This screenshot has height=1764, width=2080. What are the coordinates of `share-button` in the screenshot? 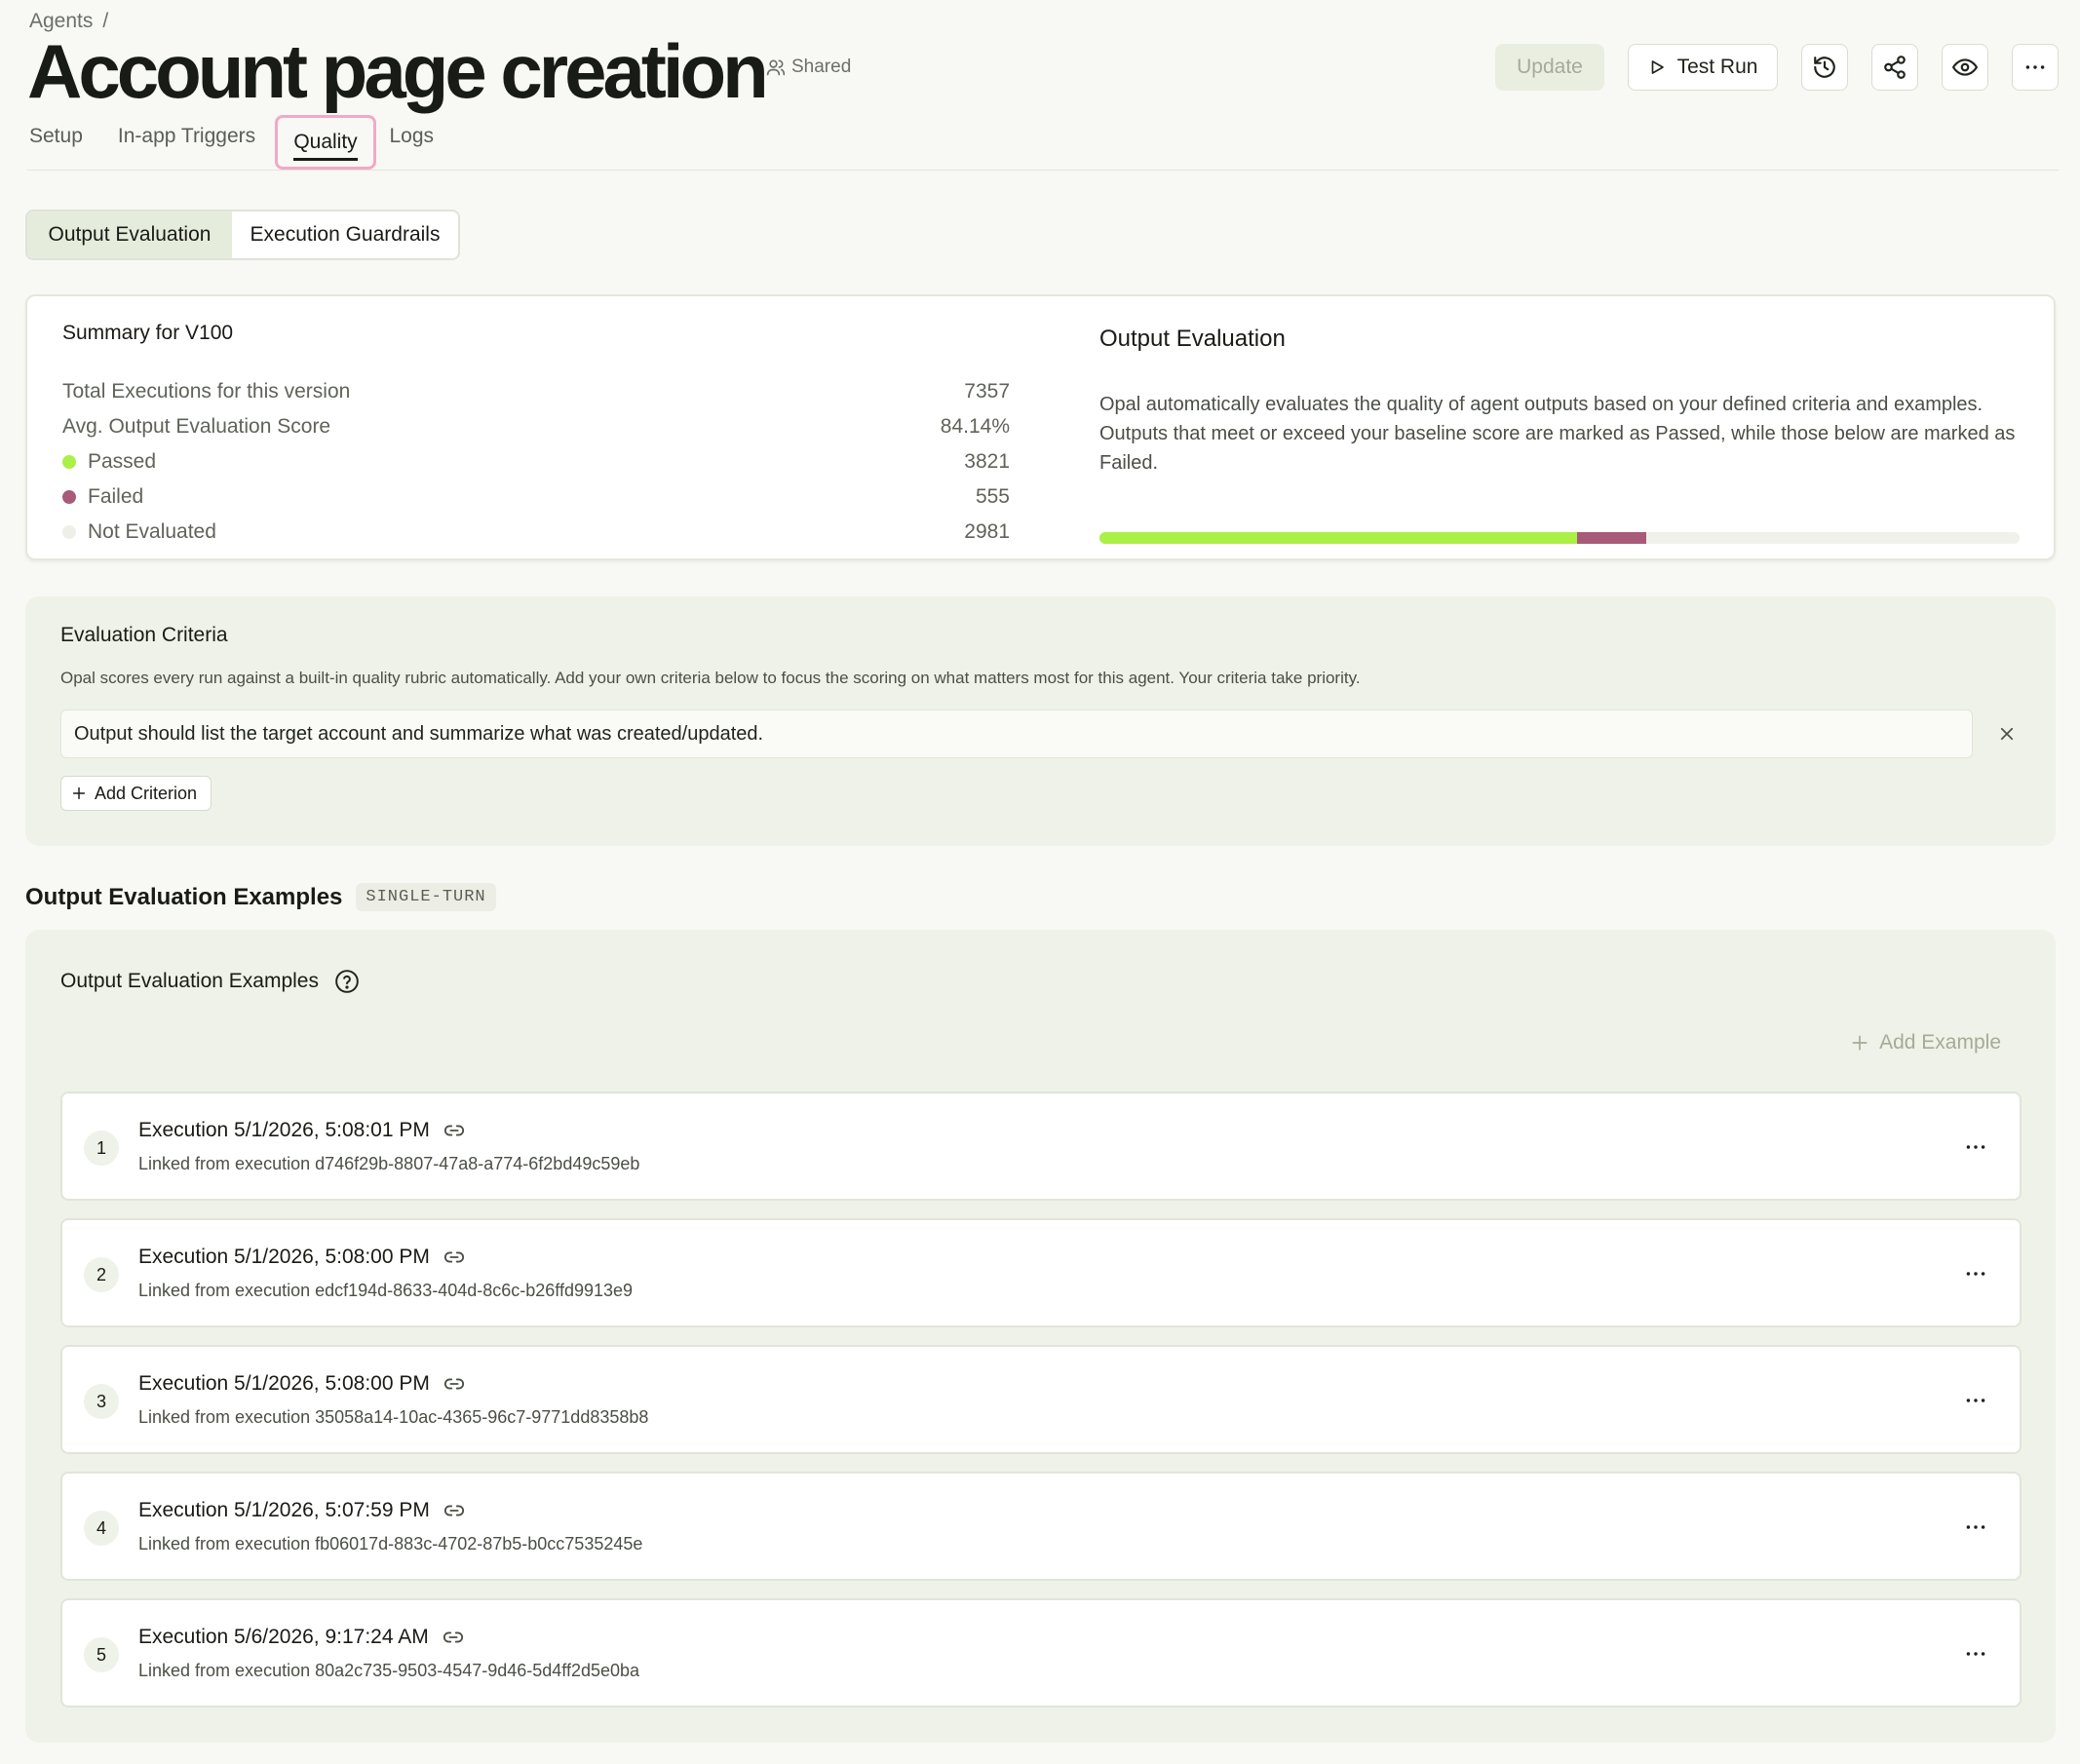 It's located at (1894, 67).